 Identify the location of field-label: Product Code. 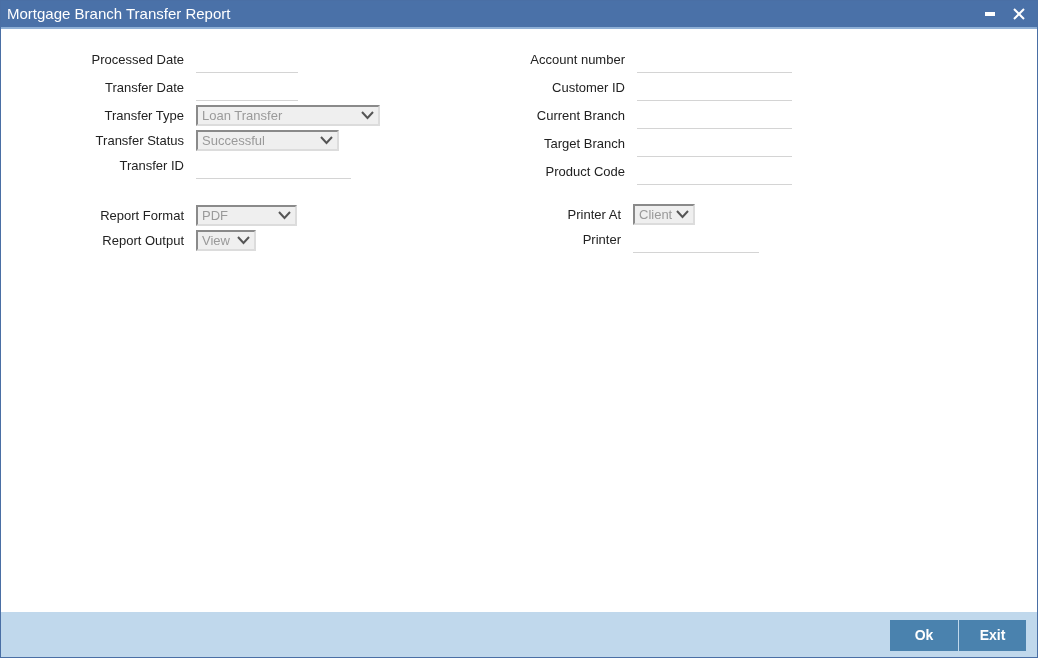
(585, 172).